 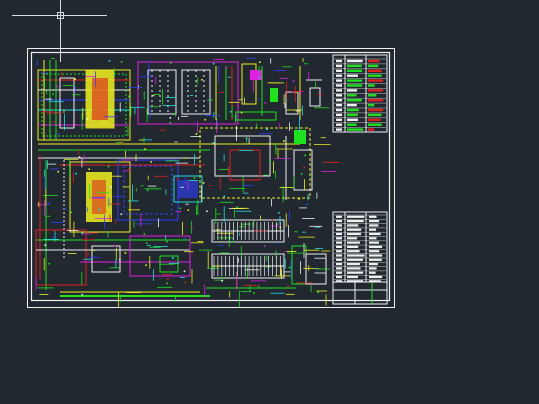 I want to click on middle-bus-lines, so click(x=175, y=163).